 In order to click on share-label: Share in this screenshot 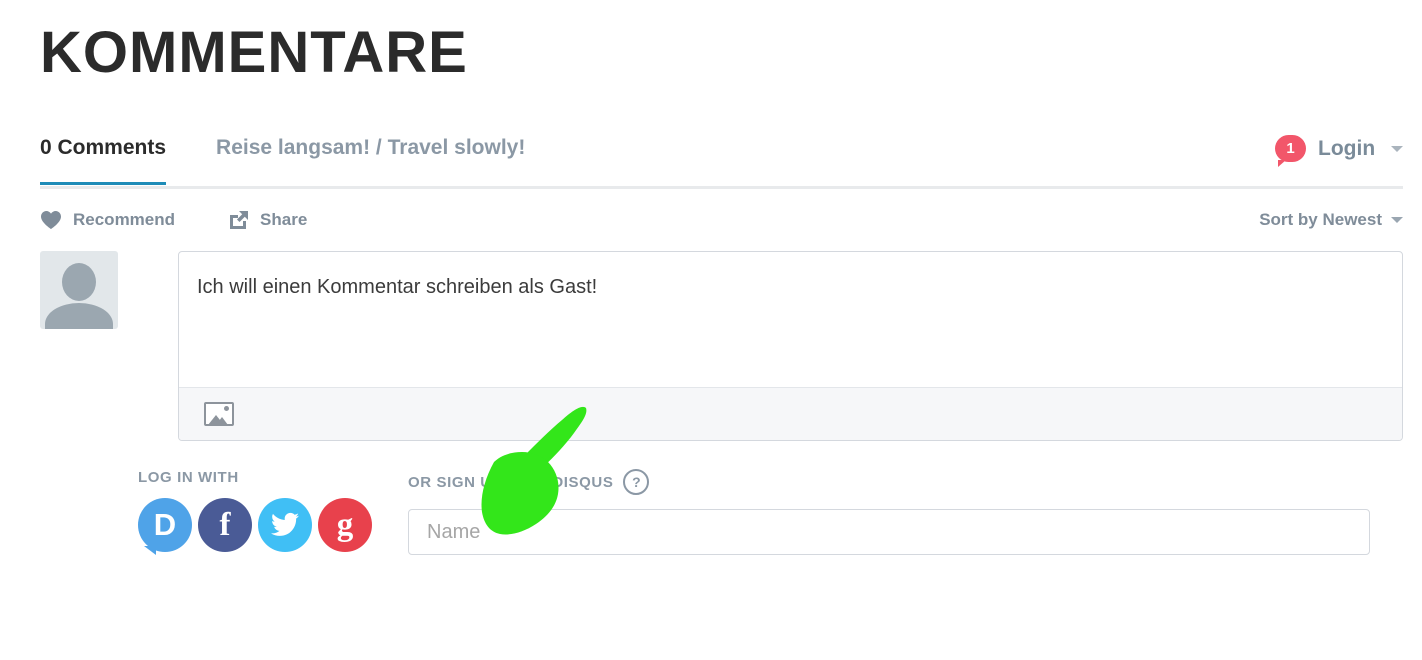, I will do `click(284, 219)`.